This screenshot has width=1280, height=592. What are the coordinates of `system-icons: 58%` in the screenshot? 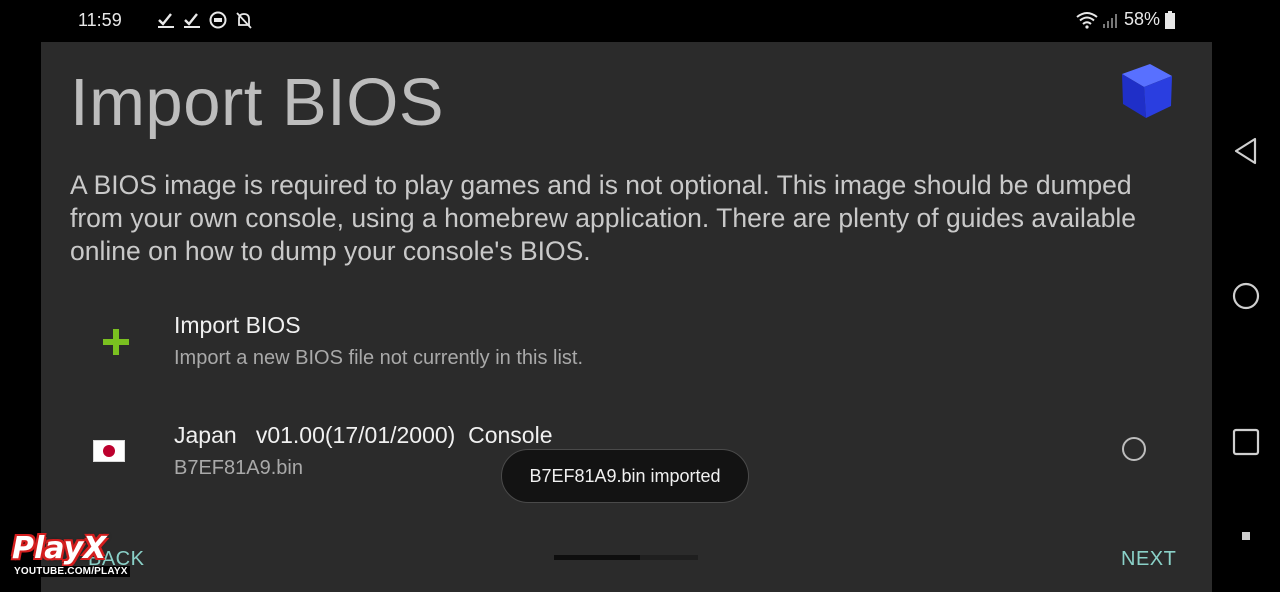 It's located at (1126, 19).